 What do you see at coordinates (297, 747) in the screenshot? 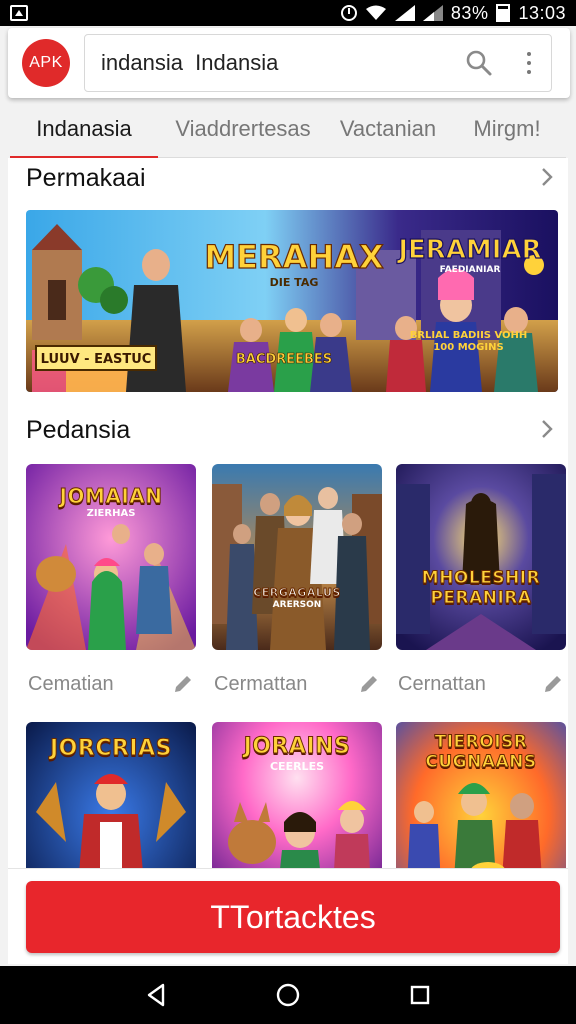
I see `card-art-title: JORAINS` at bounding box center [297, 747].